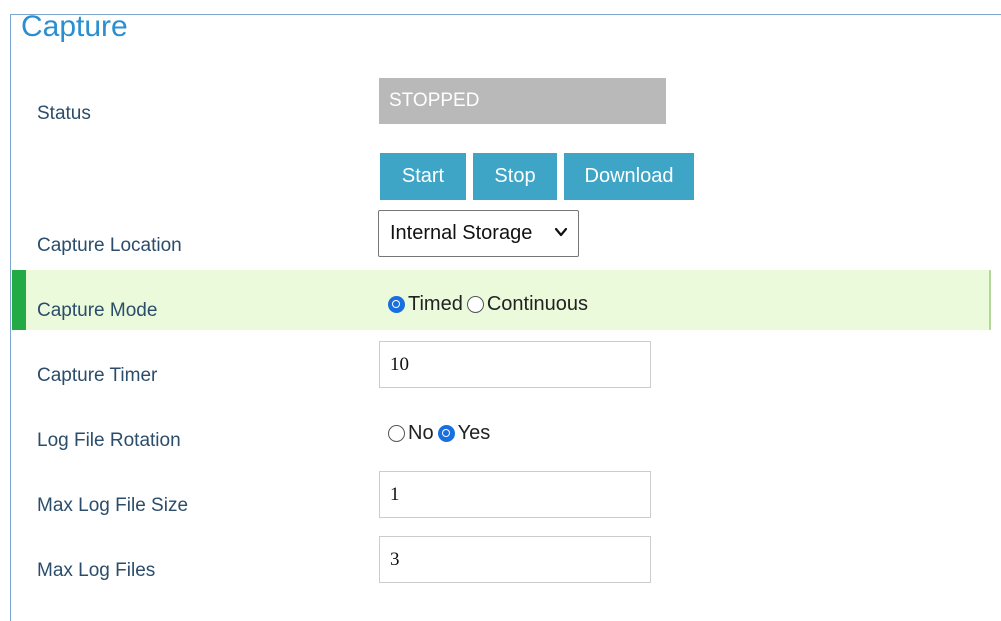  I want to click on capture-location-select: Internal Storage, so click(478, 233).